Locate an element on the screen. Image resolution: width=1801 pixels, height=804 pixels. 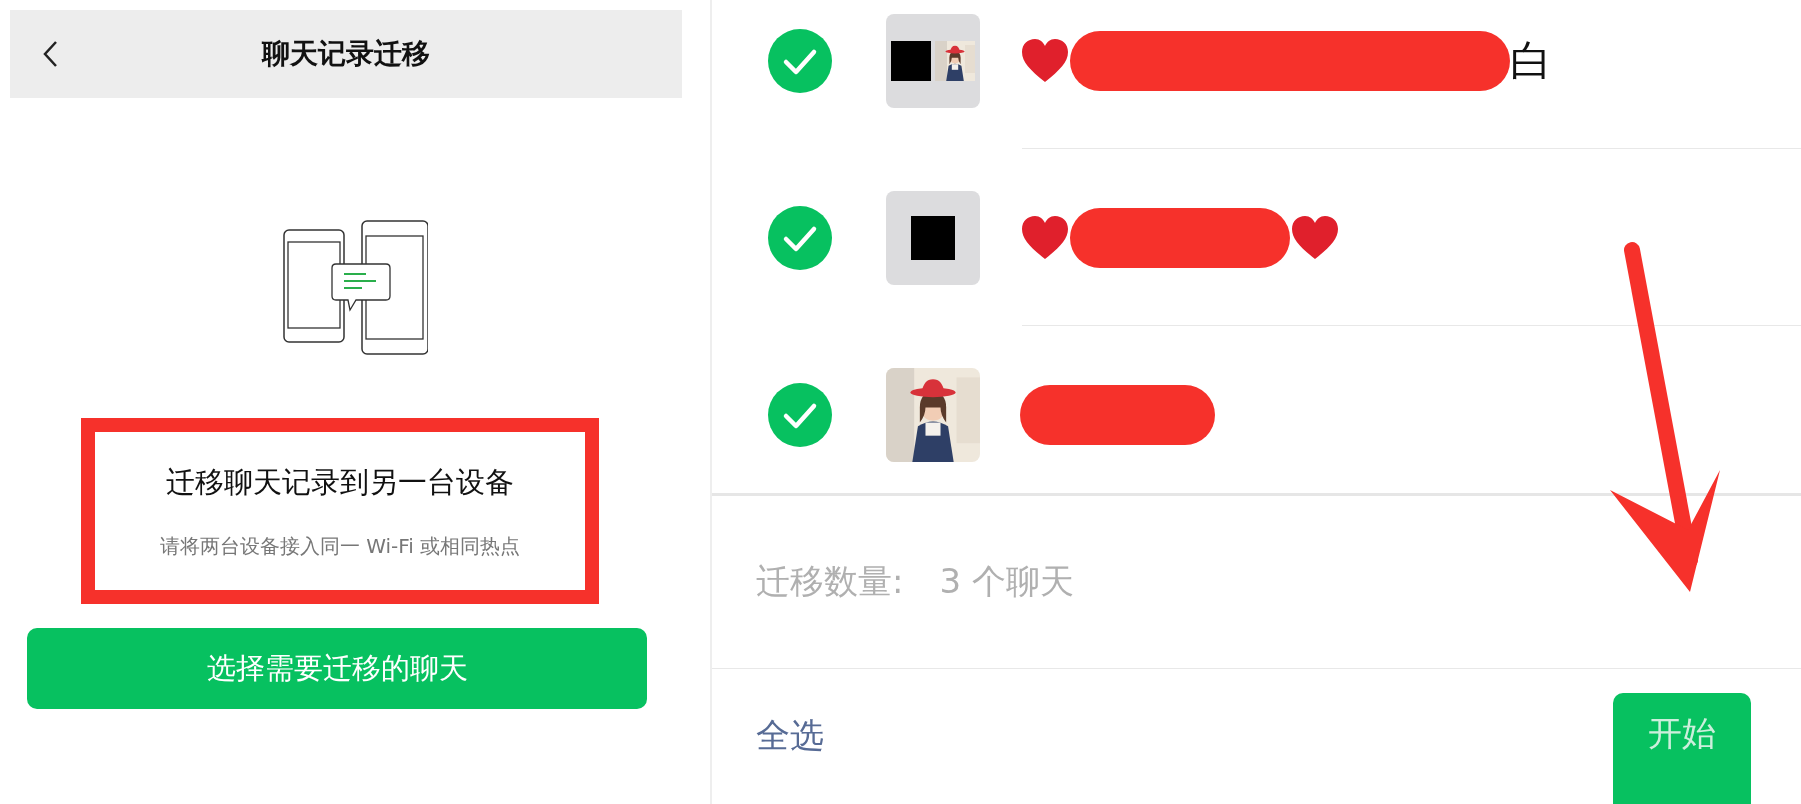
back-icon is located at coordinates (50, 54).